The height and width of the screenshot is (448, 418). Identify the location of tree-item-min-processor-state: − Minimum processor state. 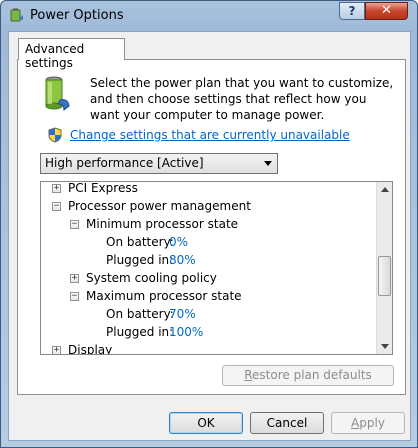
(201, 224).